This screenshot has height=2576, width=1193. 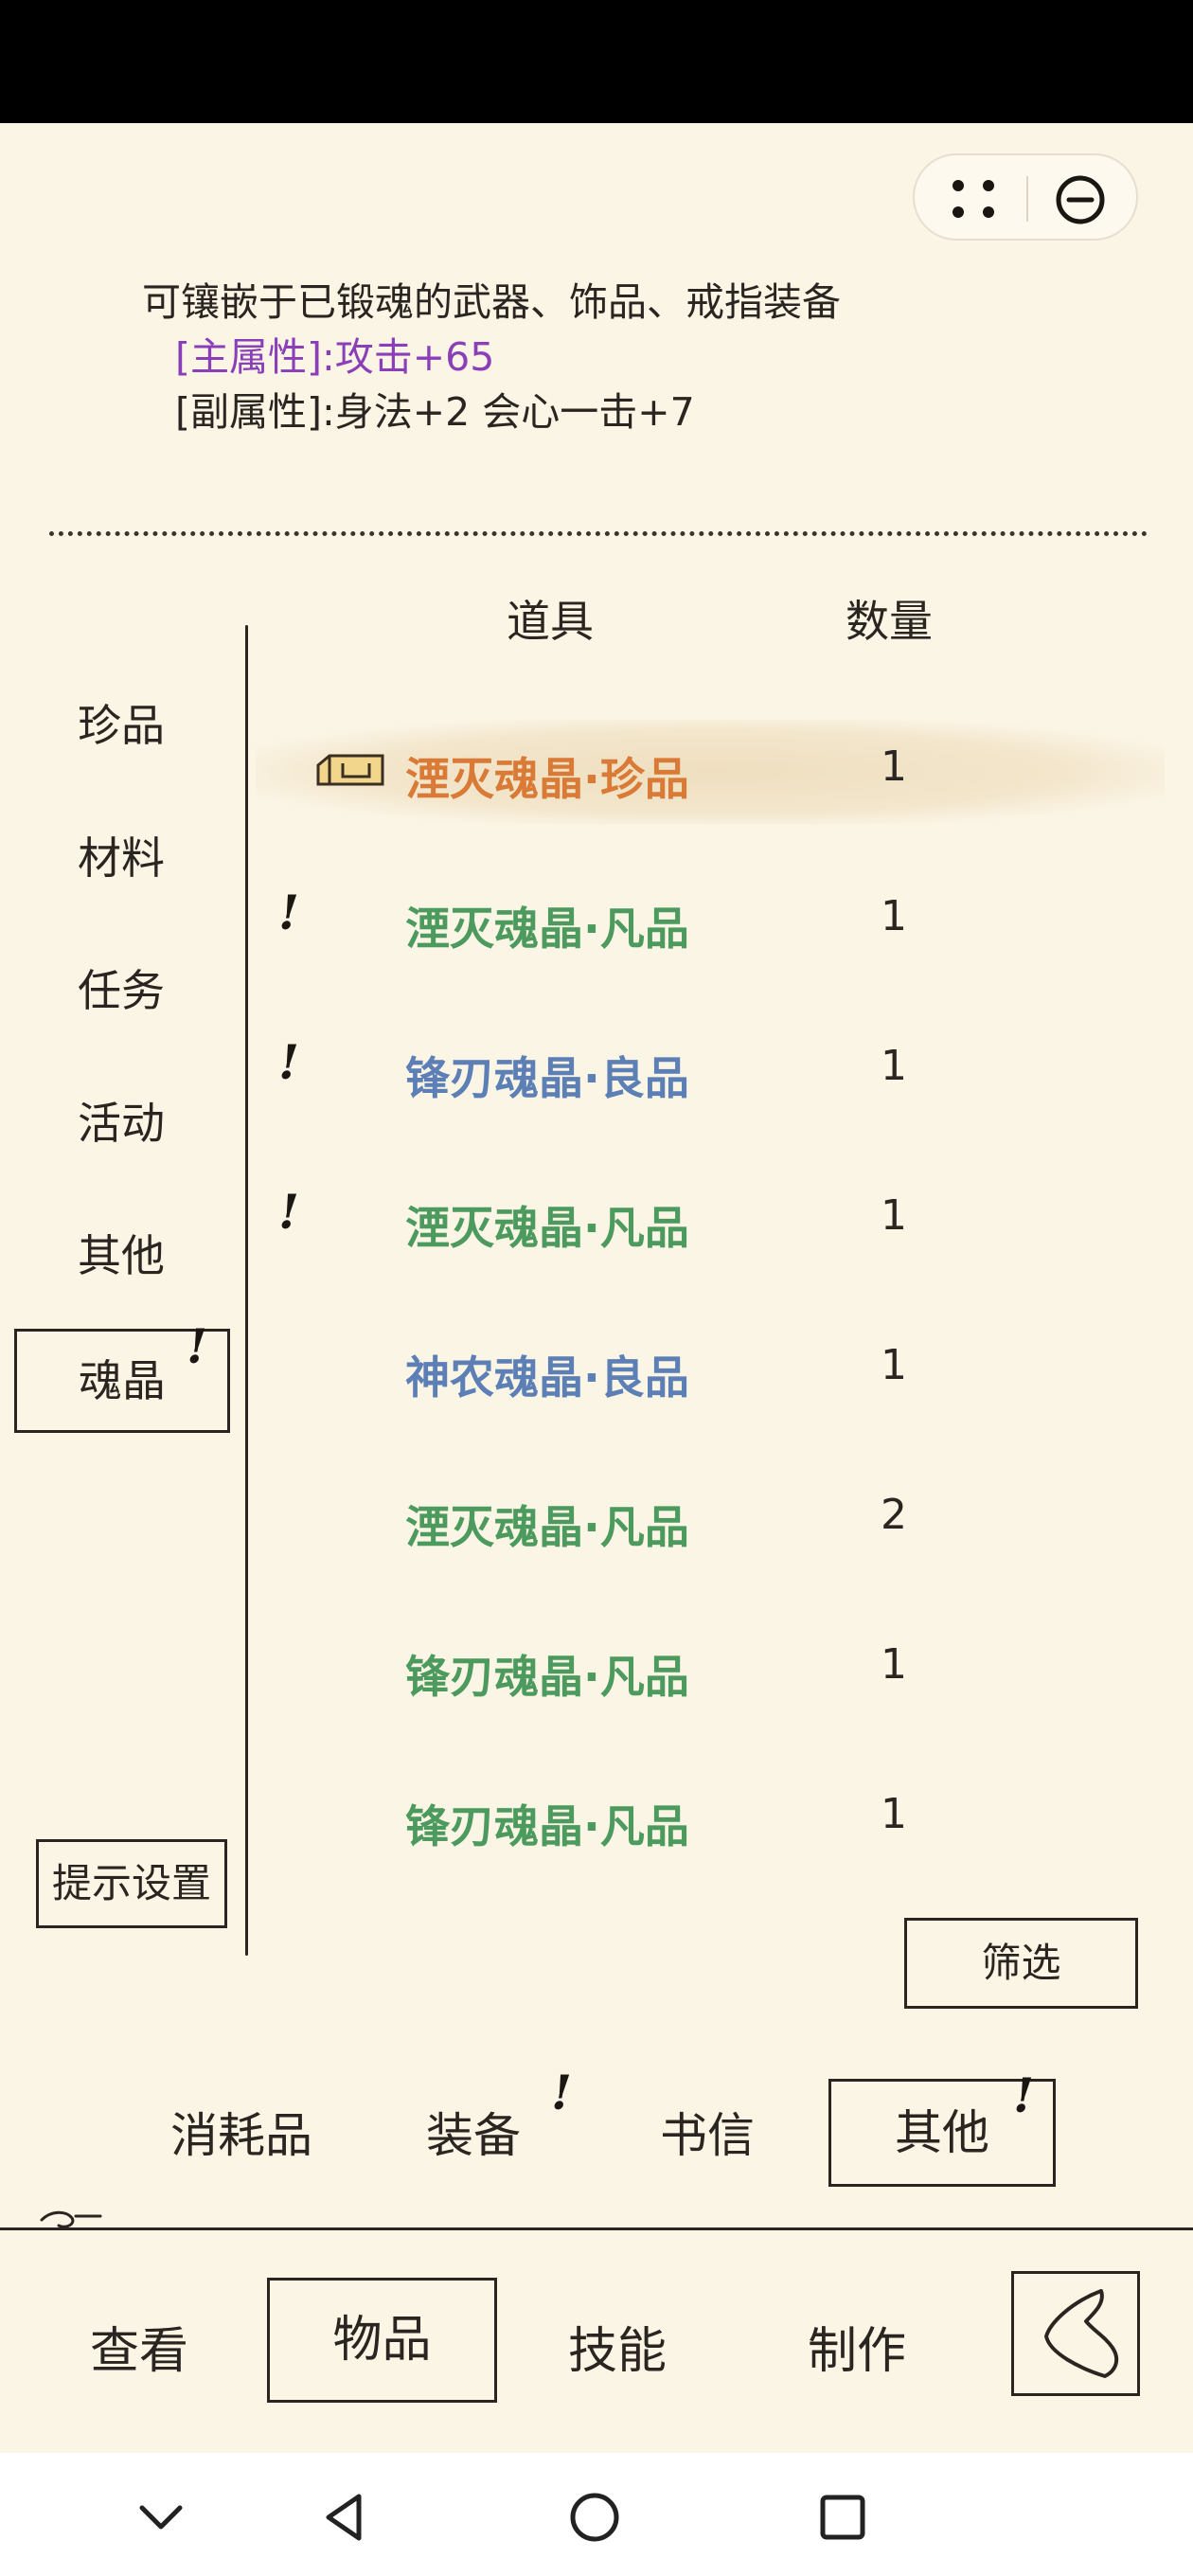 I want to click on box-icon, so click(x=350, y=770).